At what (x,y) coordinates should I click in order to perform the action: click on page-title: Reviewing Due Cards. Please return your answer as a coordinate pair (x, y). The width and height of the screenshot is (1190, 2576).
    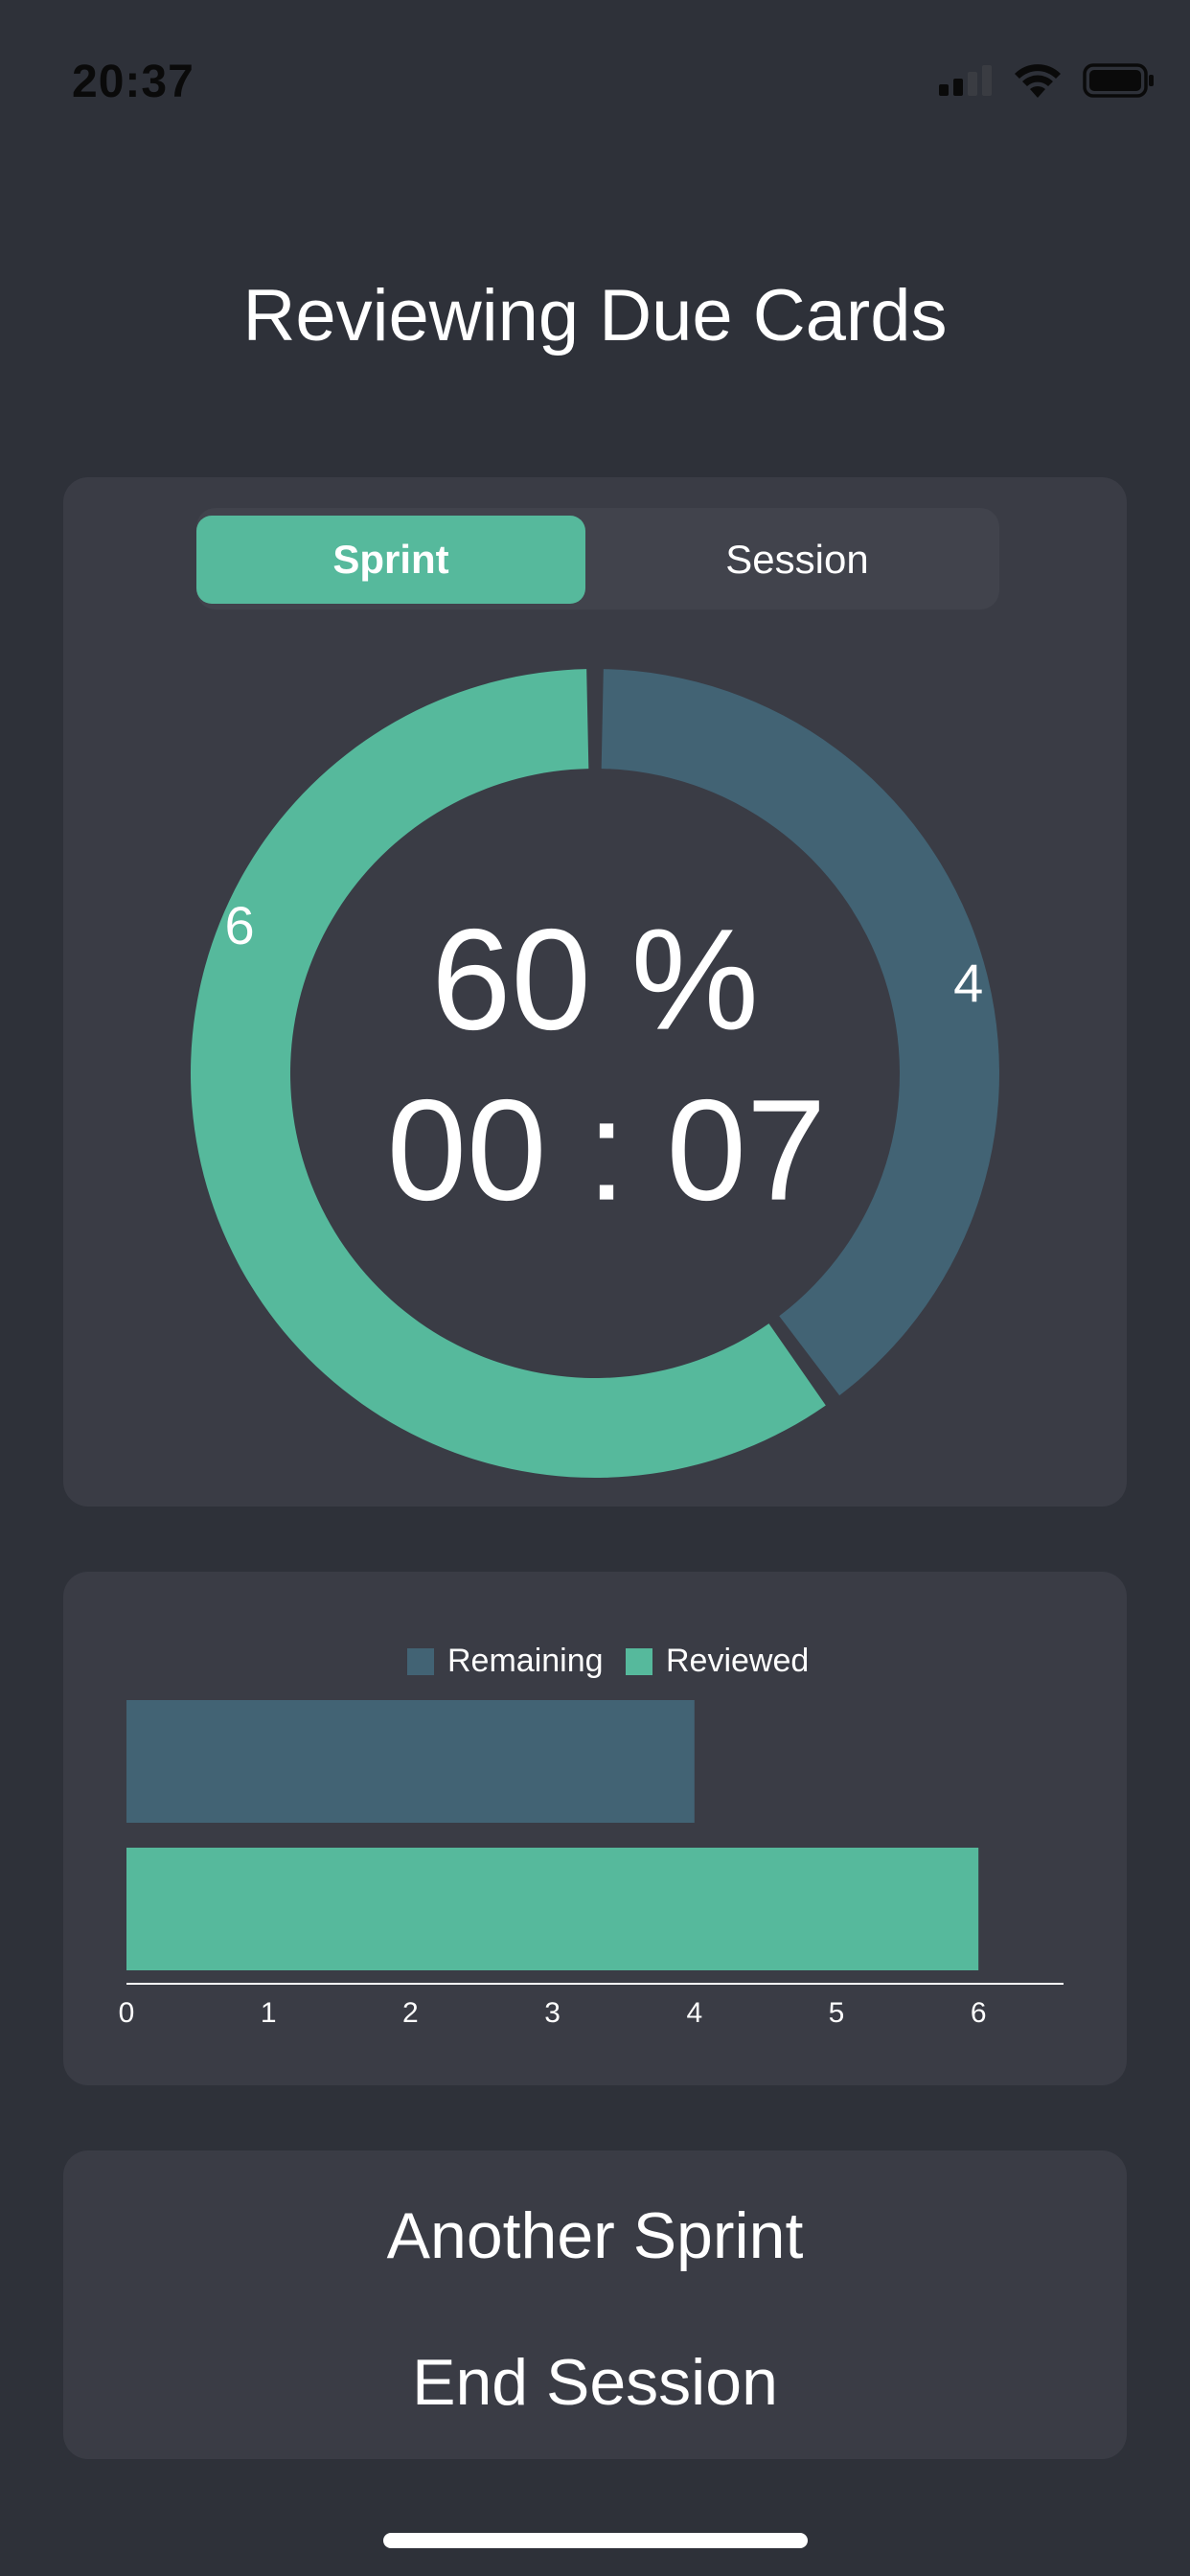
    Looking at the image, I should click on (595, 315).